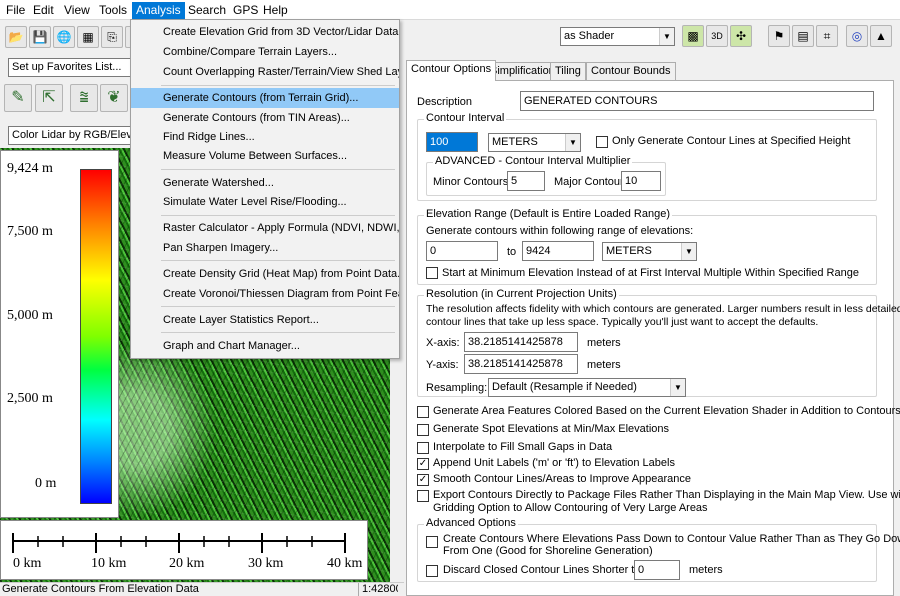 Image resolution: width=900 pixels, height=596 pixels. Describe the element at coordinates (207, 10) in the screenshot. I see `menu-search: Search` at that location.